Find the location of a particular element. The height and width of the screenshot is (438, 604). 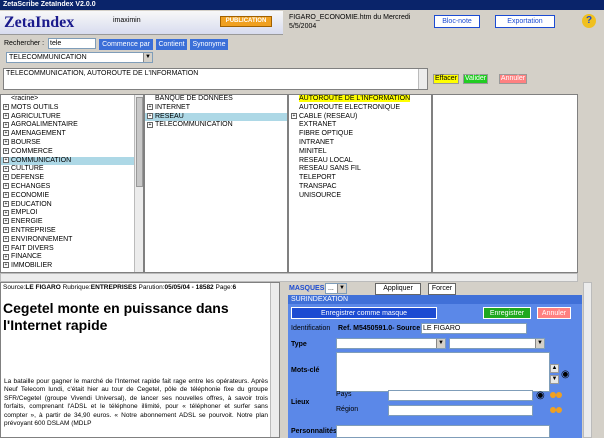

scroll-up-icon: ▲ is located at coordinates (554, 368).